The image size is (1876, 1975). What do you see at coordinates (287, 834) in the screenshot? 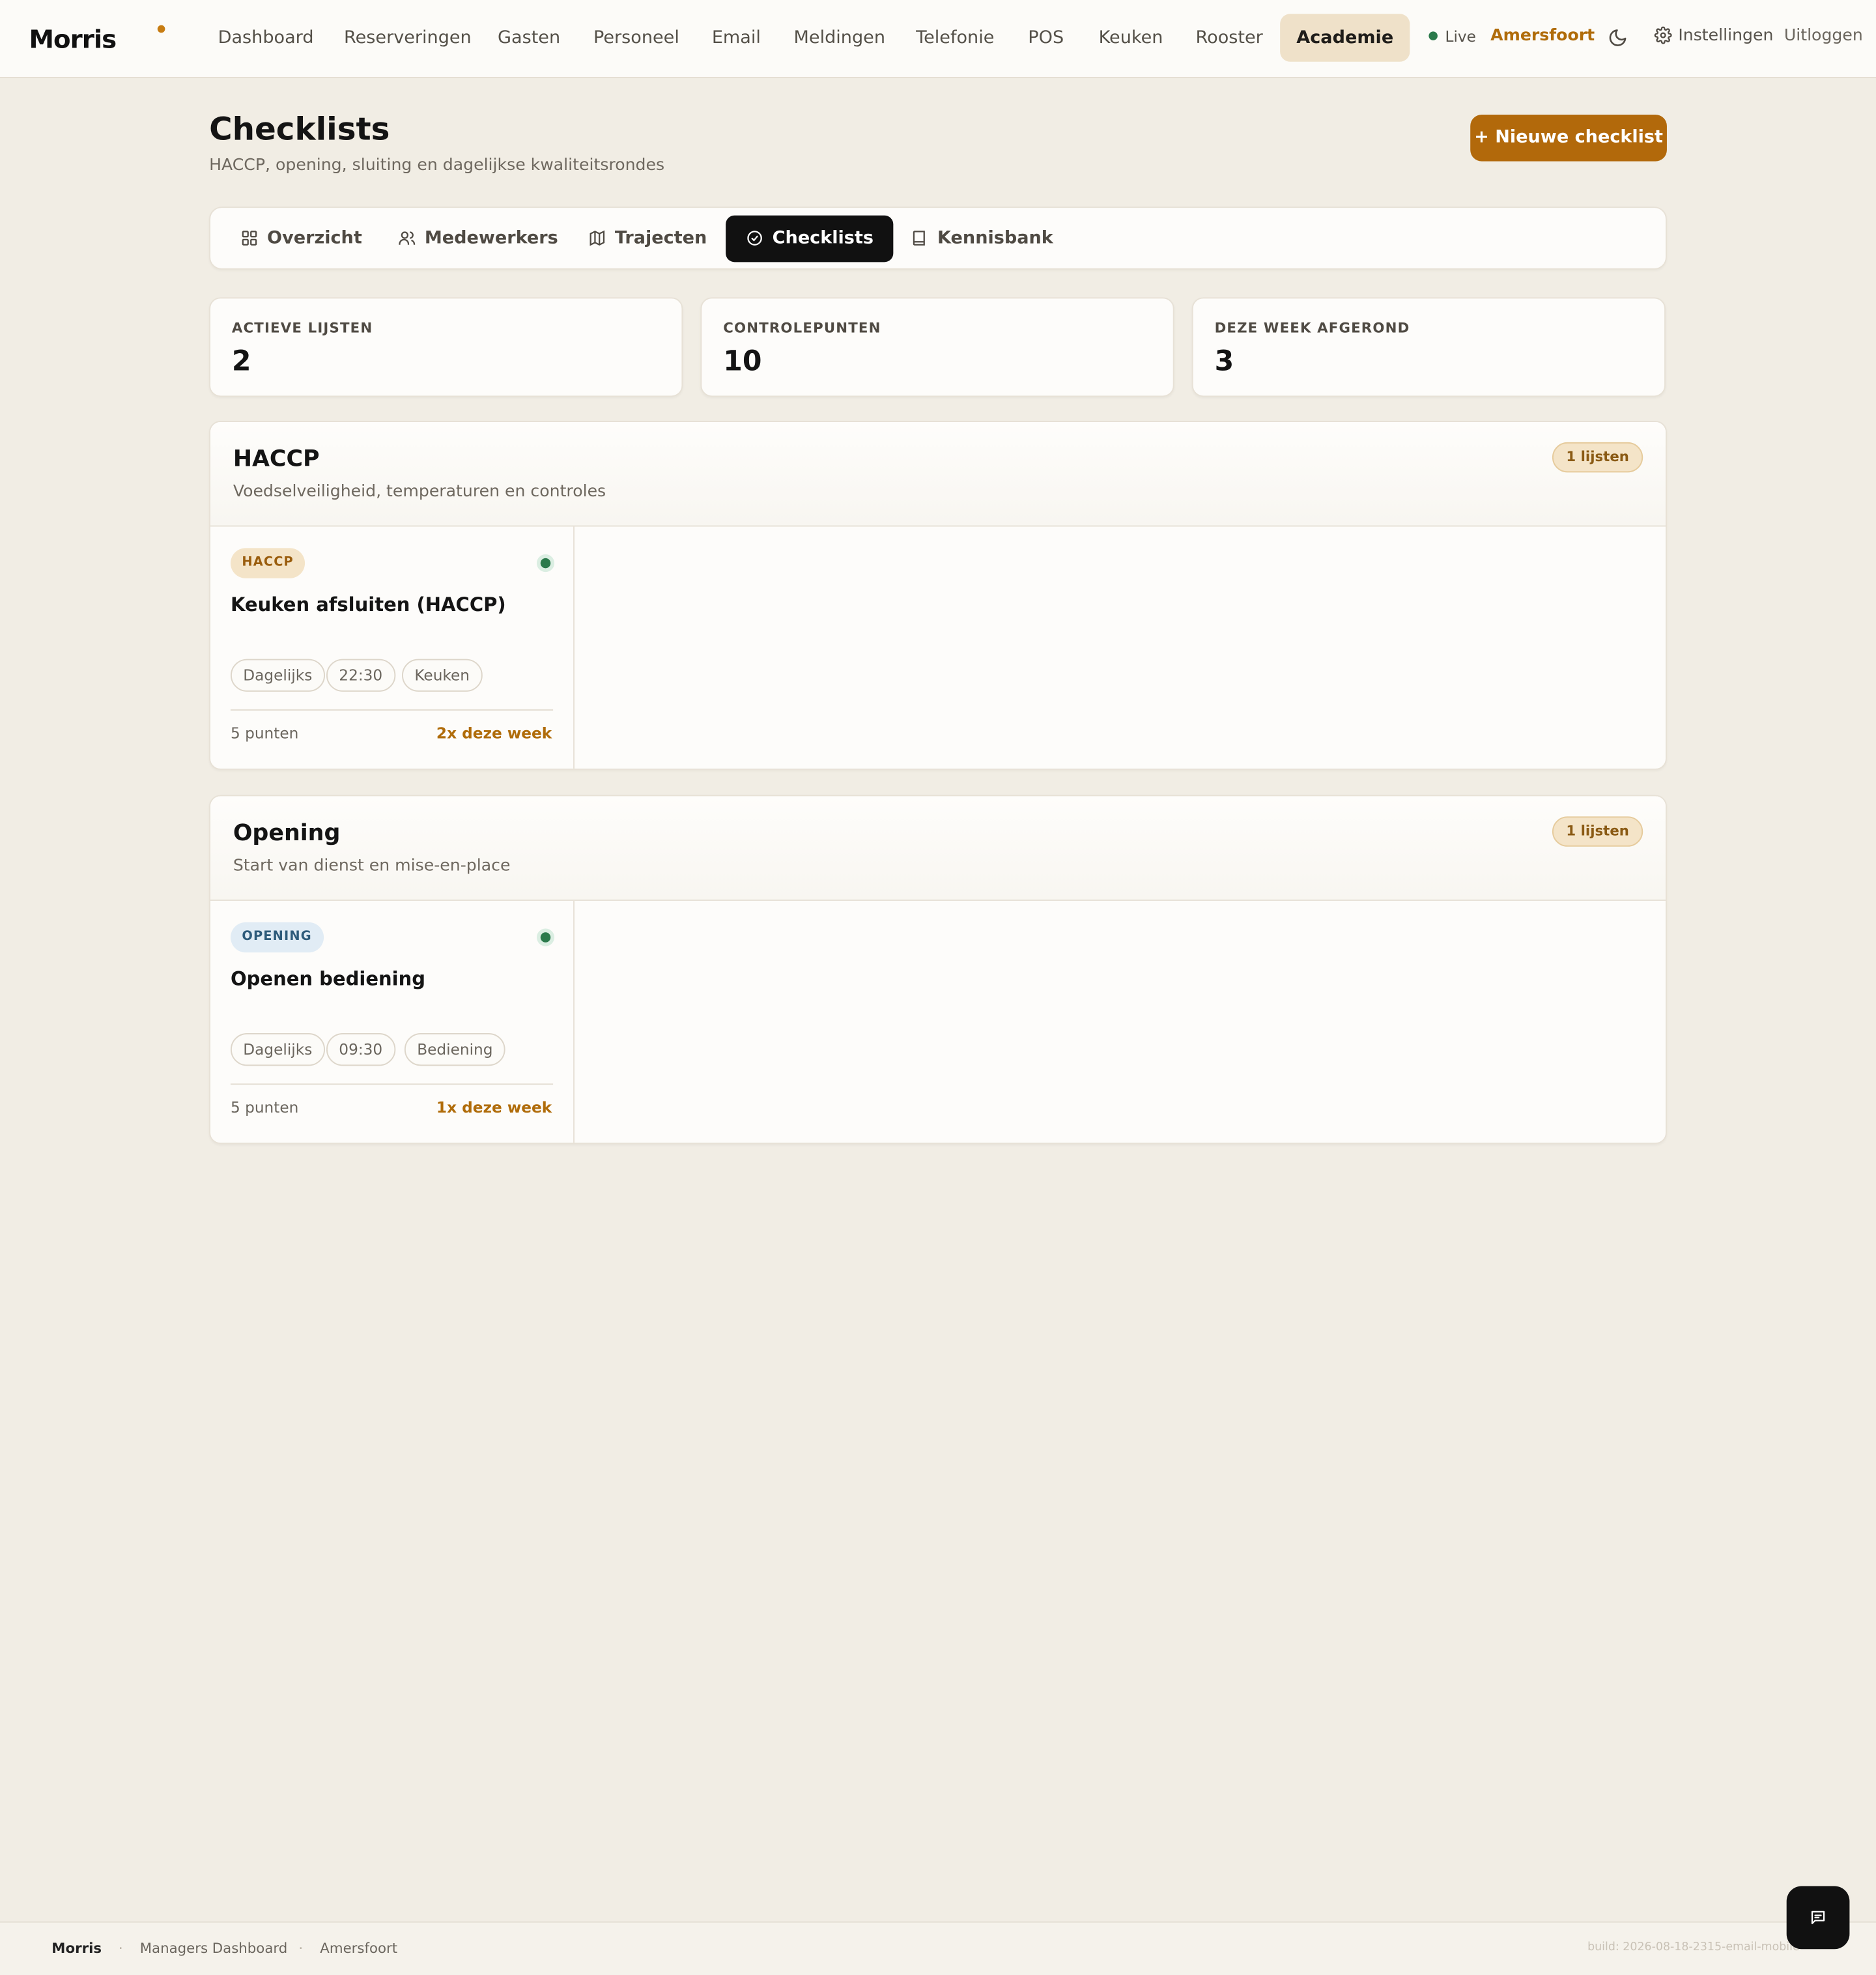
I see `section-title: Opening` at bounding box center [287, 834].